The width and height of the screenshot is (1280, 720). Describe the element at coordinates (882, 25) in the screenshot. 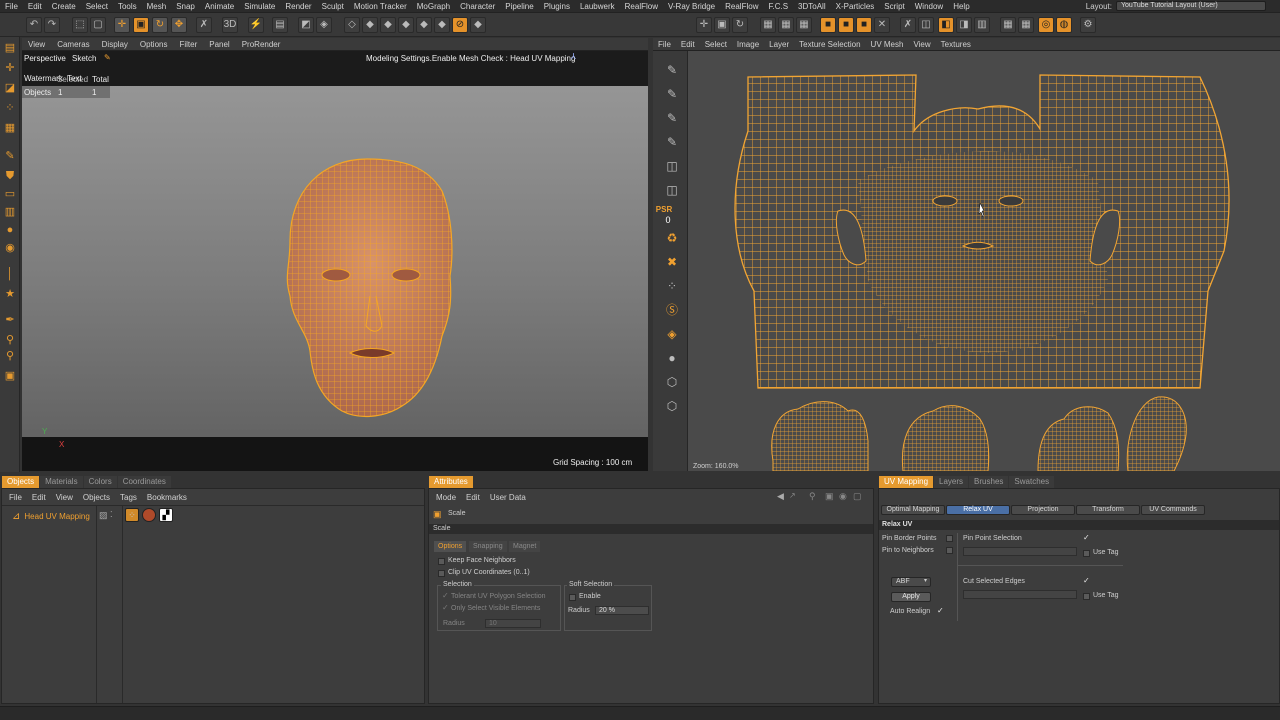

I see `uv-transform-icon: ✕` at that location.